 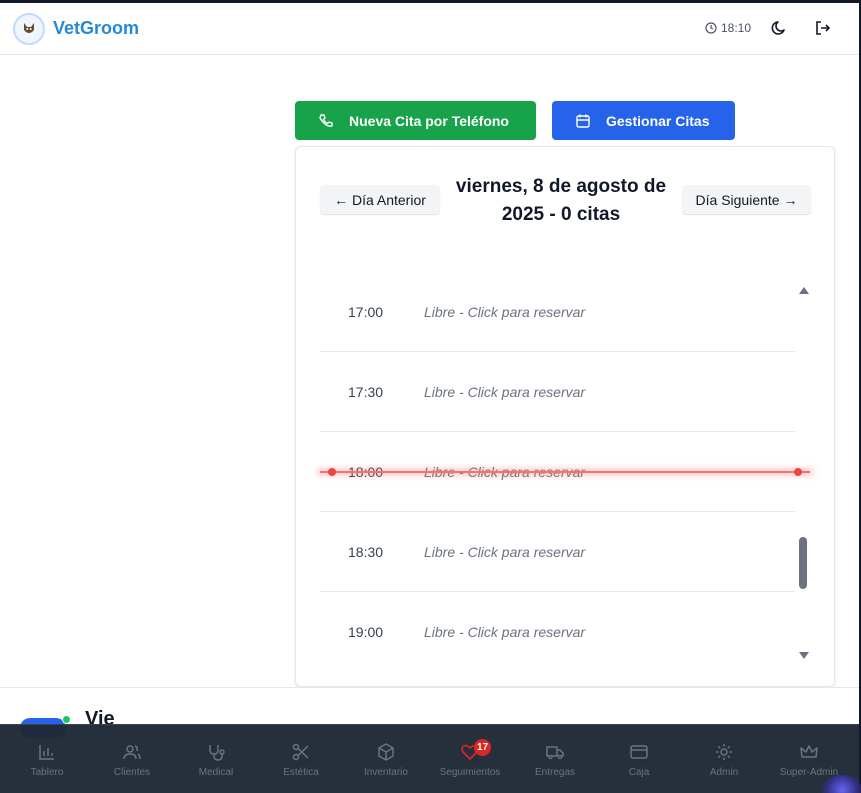 I want to click on clock: 18:10, so click(x=728, y=28).